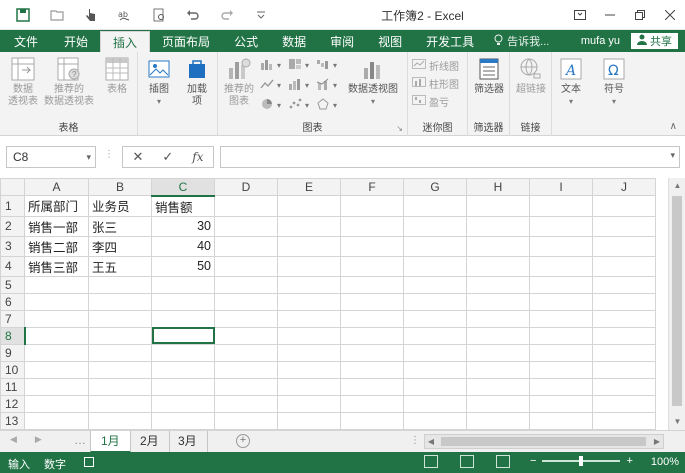  What do you see at coordinates (150, 442) in the screenshot?
I see `sheet-tab-2: 2月` at bounding box center [150, 442].